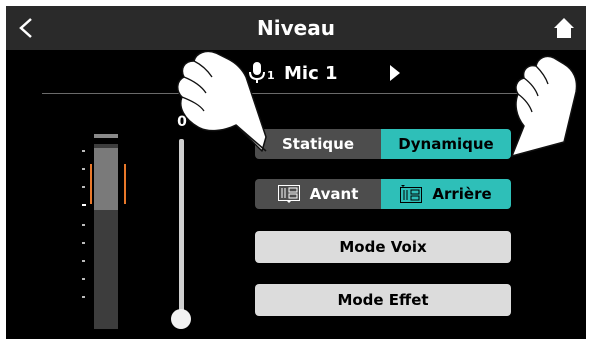 The height and width of the screenshot is (345, 592). Describe the element at coordinates (383, 300) in the screenshot. I see `effect-mode-button: Mode Effet` at that location.